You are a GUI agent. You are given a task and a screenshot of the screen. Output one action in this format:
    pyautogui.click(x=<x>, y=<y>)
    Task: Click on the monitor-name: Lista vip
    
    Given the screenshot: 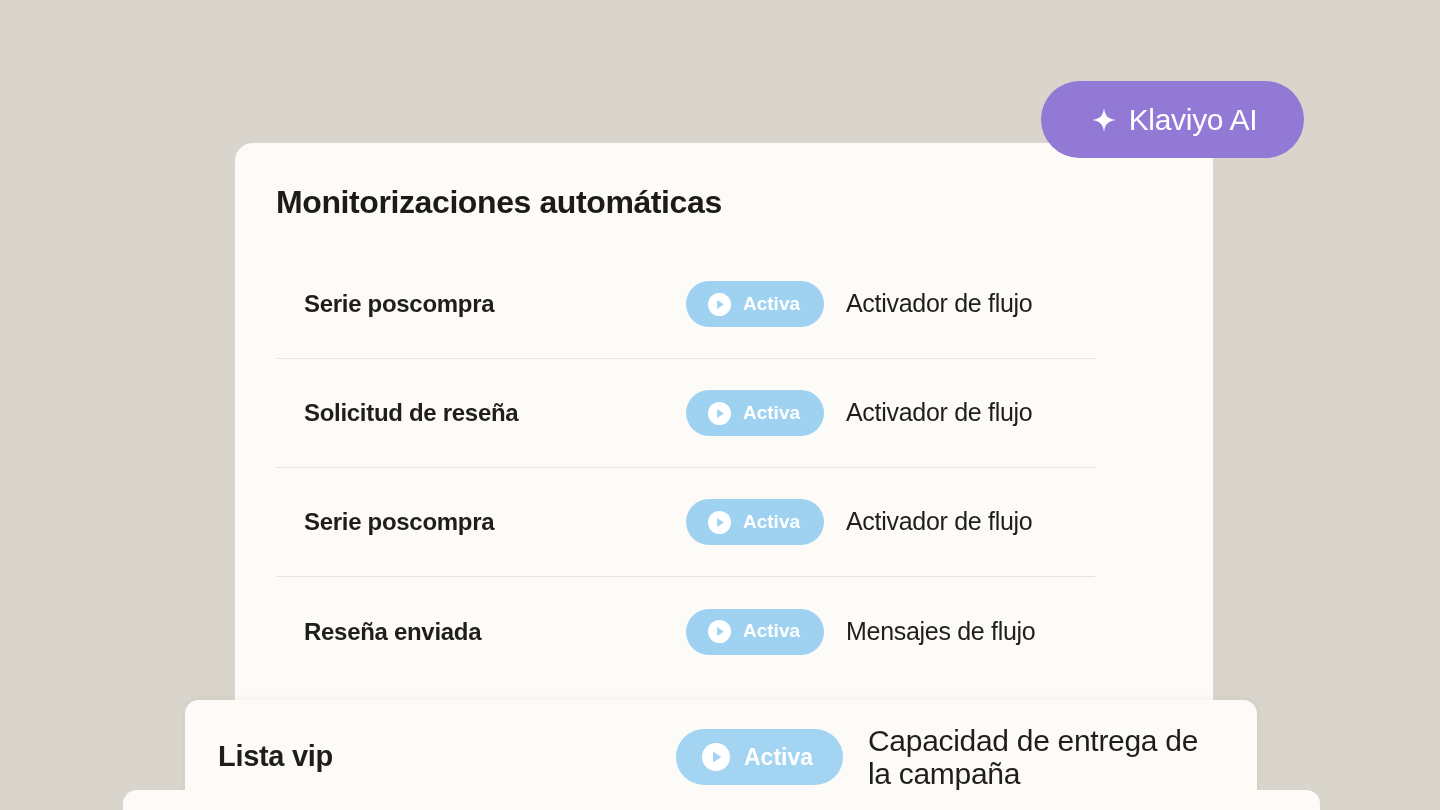 What is the action you would take?
    pyautogui.click(x=275, y=756)
    